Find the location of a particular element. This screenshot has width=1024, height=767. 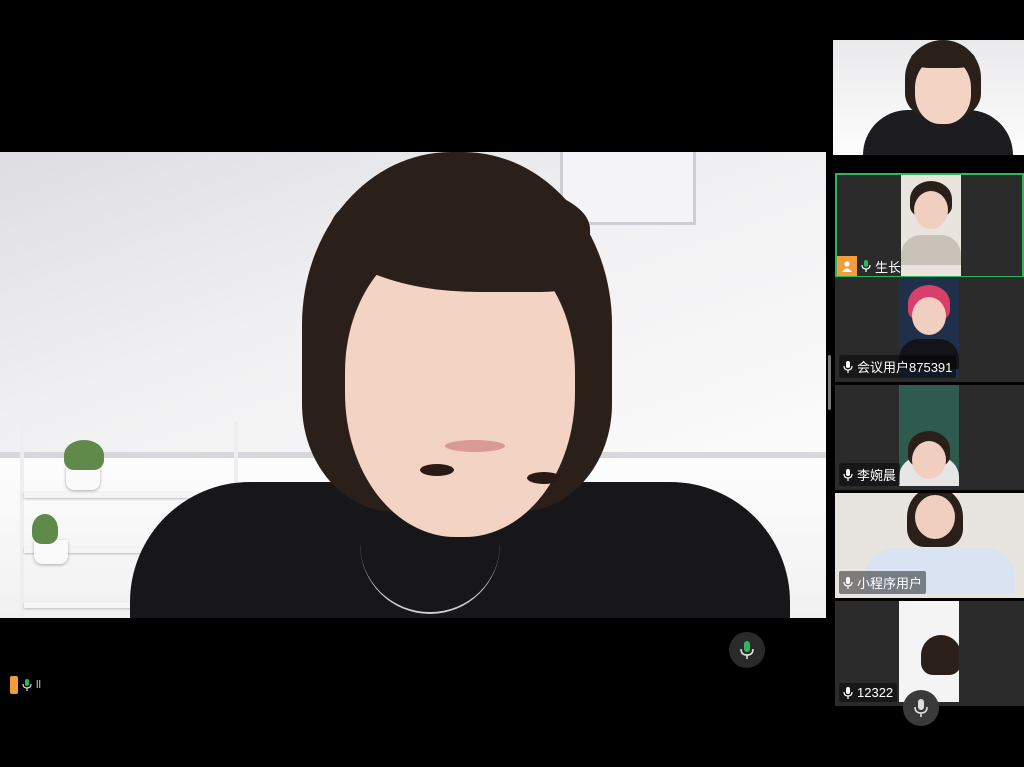

main-mic-button is located at coordinates (747, 650).